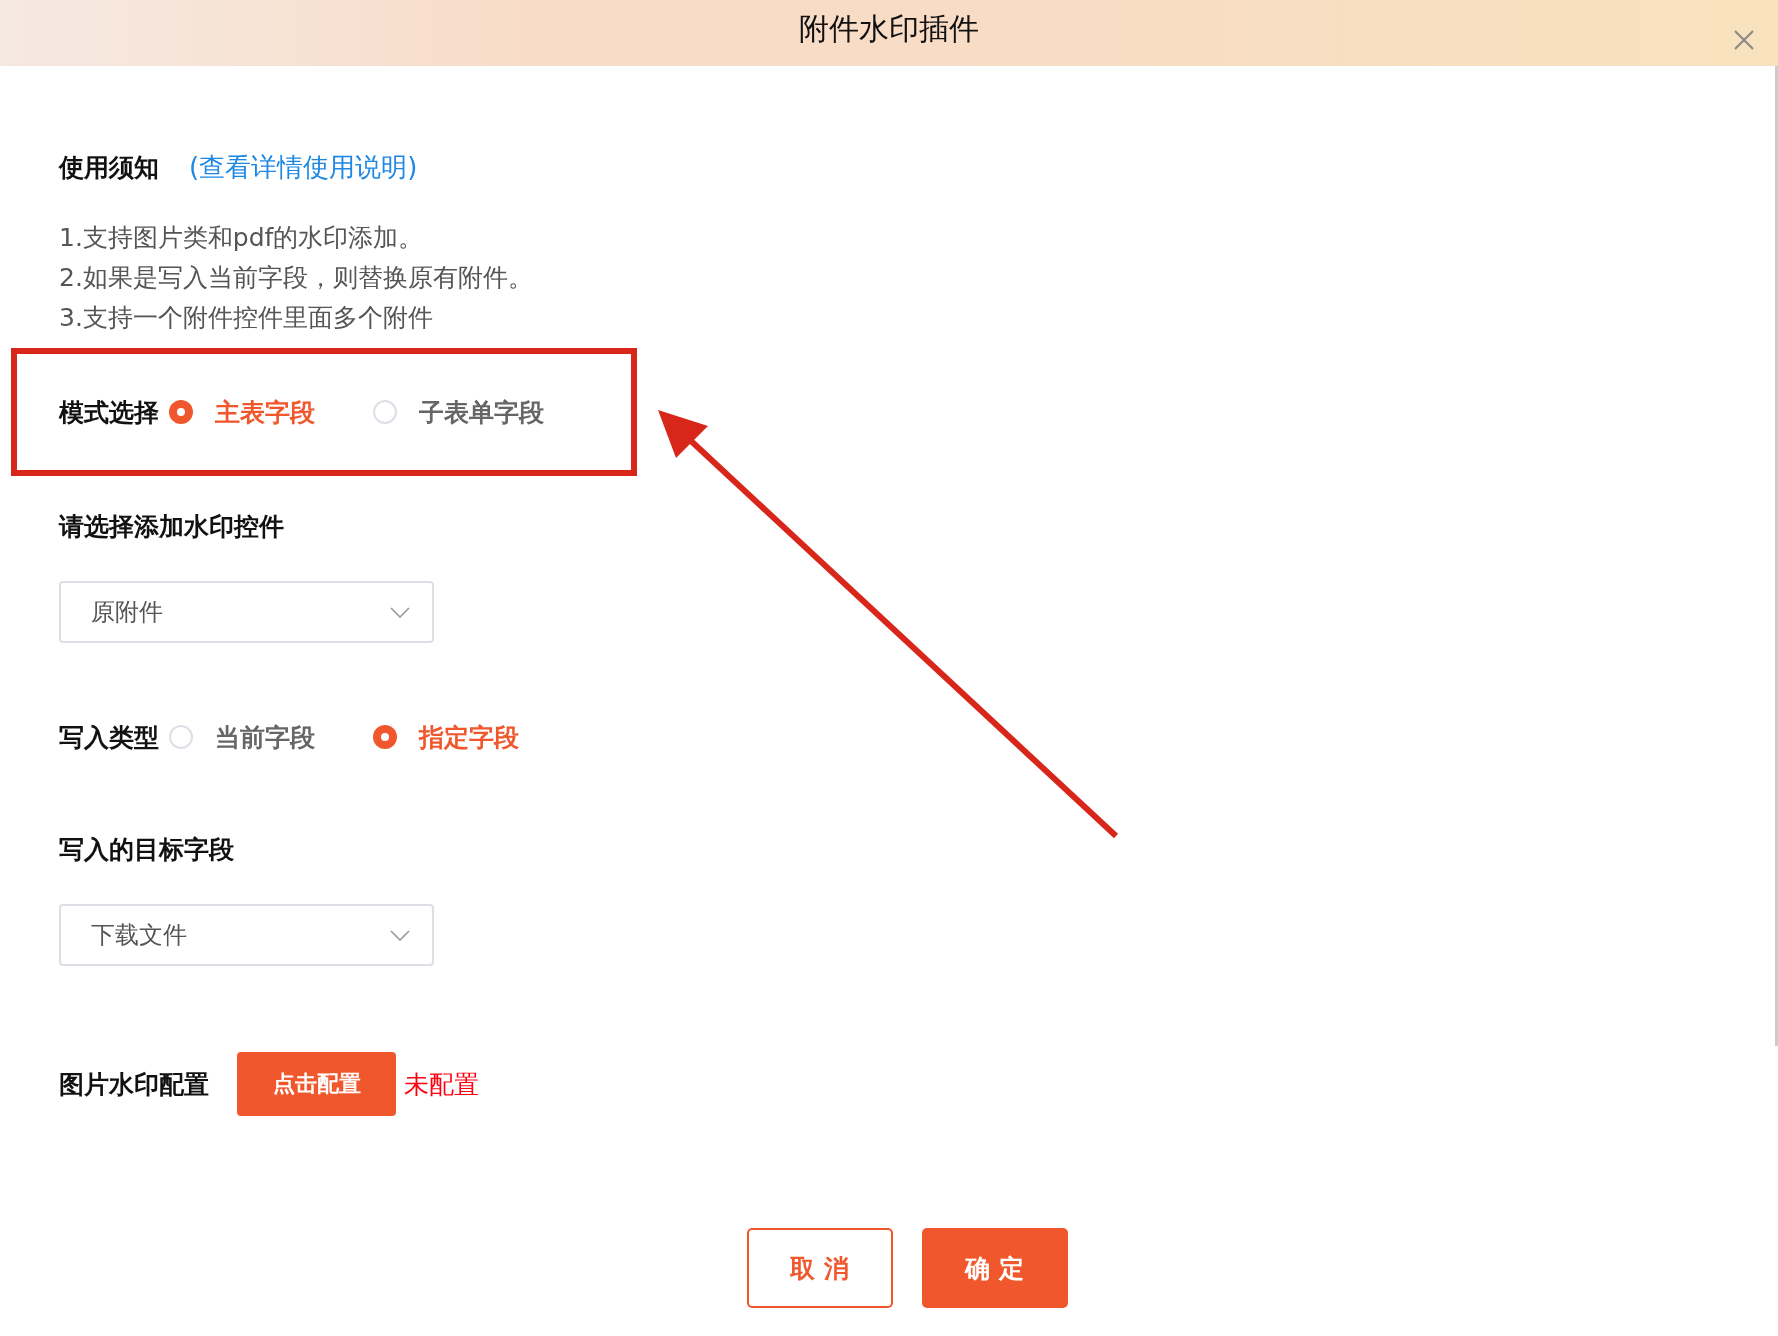  Describe the element at coordinates (889, 28) in the screenshot. I see `dialog-title: 附件水印插件` at that location.